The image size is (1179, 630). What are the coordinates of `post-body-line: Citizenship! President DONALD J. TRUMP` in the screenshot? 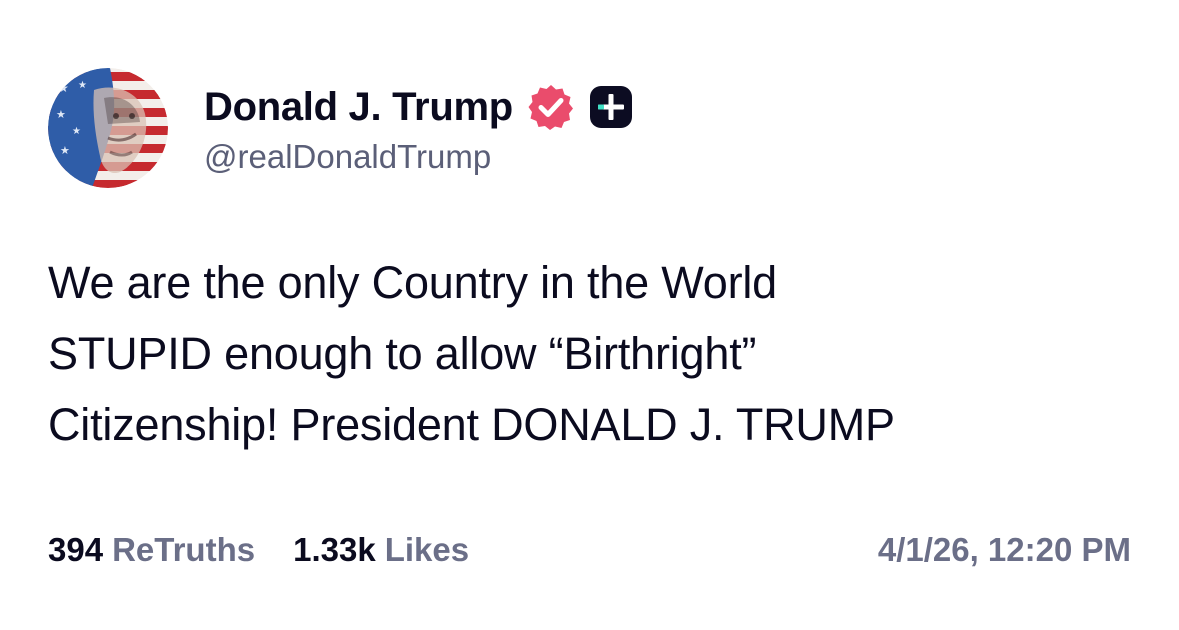 It's located at (471, 424).